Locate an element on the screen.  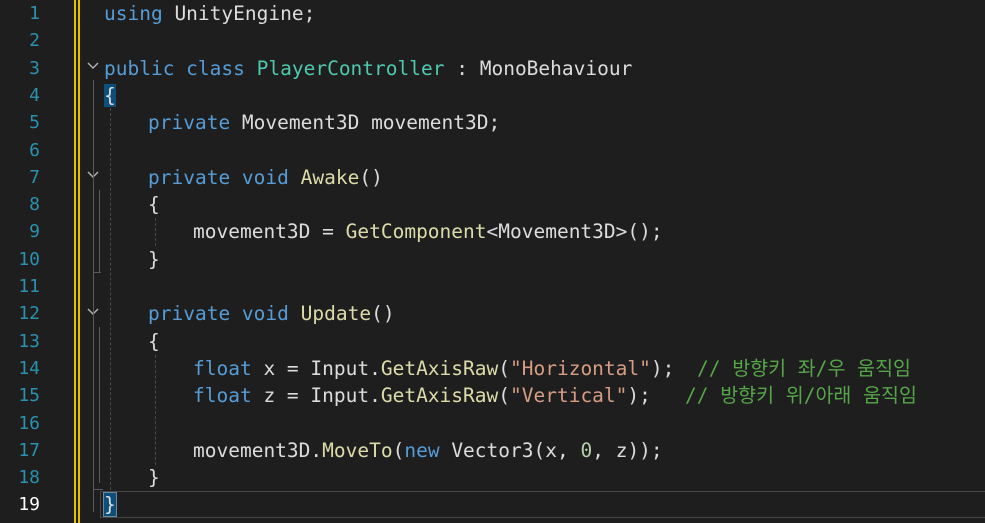
line-number: 1 is located at coordinates (34, 13).